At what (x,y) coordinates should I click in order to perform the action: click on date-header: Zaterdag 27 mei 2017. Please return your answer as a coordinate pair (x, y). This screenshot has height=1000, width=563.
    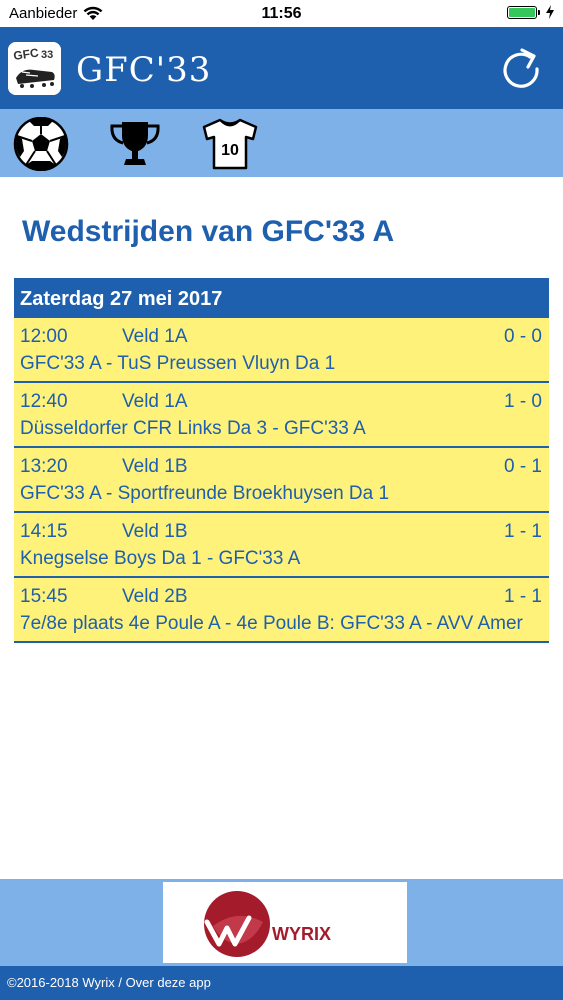
    Looking at the image, I should click on (281, 298).